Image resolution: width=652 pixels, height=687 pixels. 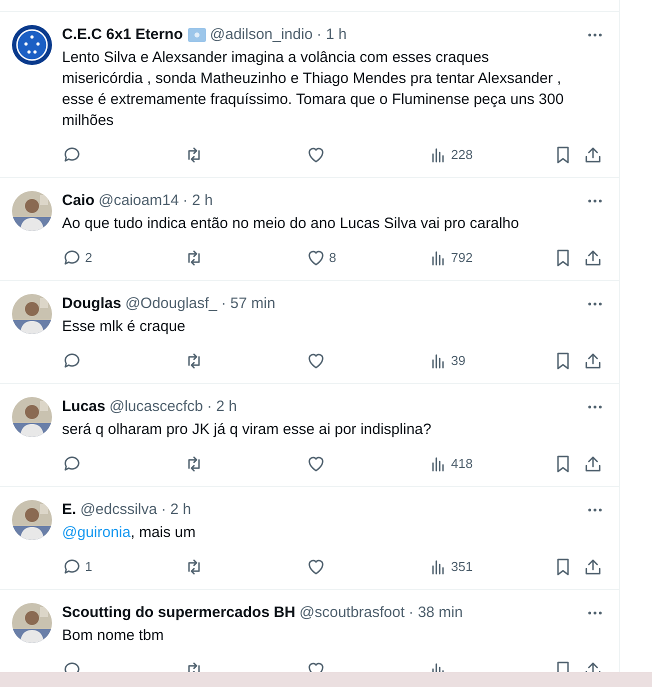 What do you see at coordinates (32, 45) in the screenshot?
I see `logo-icon` at bounding box center [32, 45].